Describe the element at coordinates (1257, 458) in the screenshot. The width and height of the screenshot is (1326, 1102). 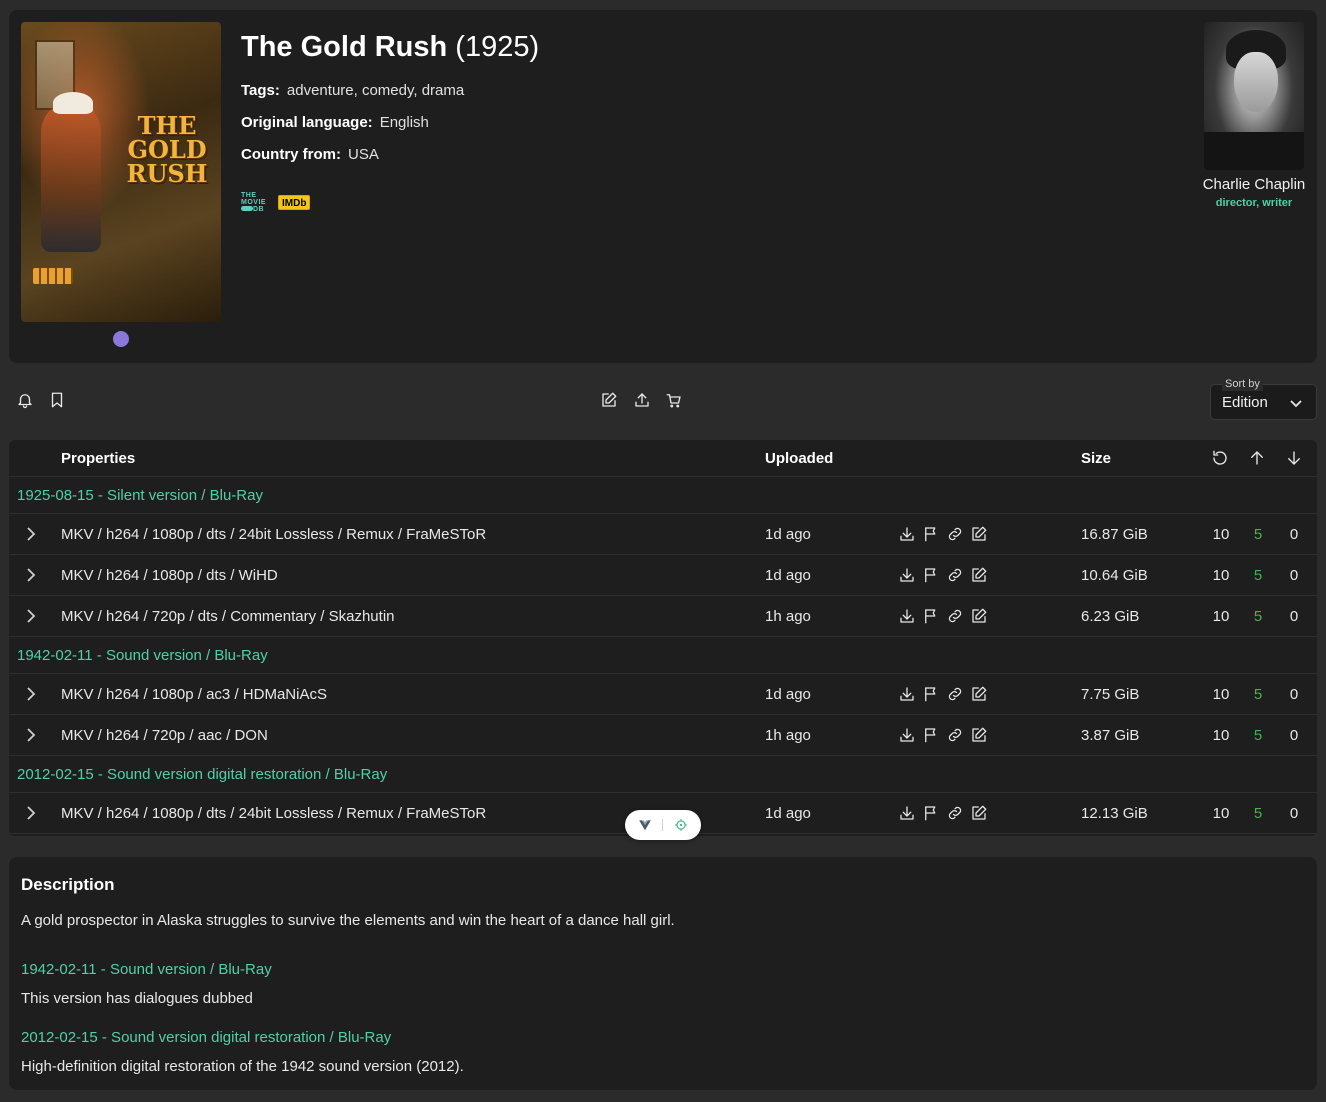
I see `arrow-up-icon` at that location.